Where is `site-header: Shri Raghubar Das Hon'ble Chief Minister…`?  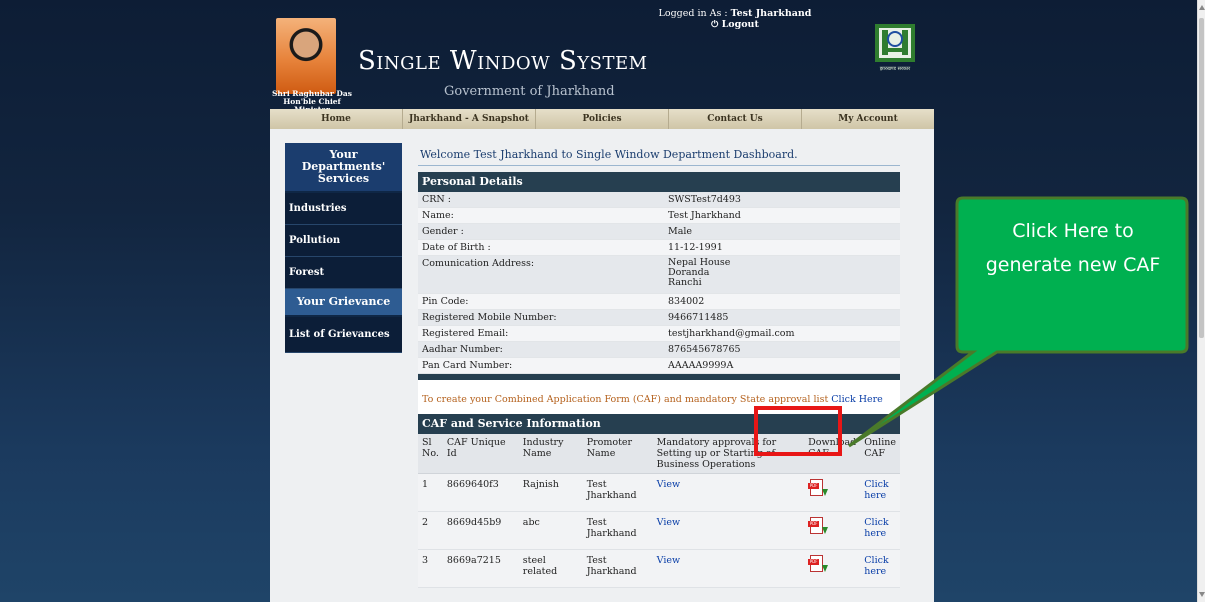 site-header: Shri Raghubar Das Hon'ble Chief Minister… is located at coordinates (602, 57).